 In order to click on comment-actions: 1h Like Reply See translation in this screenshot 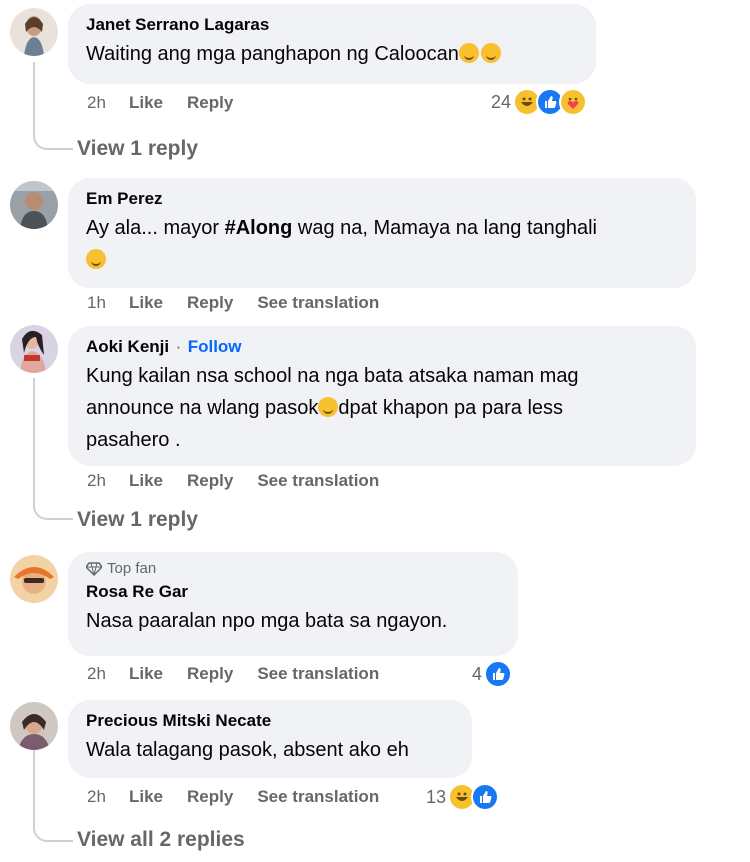, I will do `click(245, 303)`.